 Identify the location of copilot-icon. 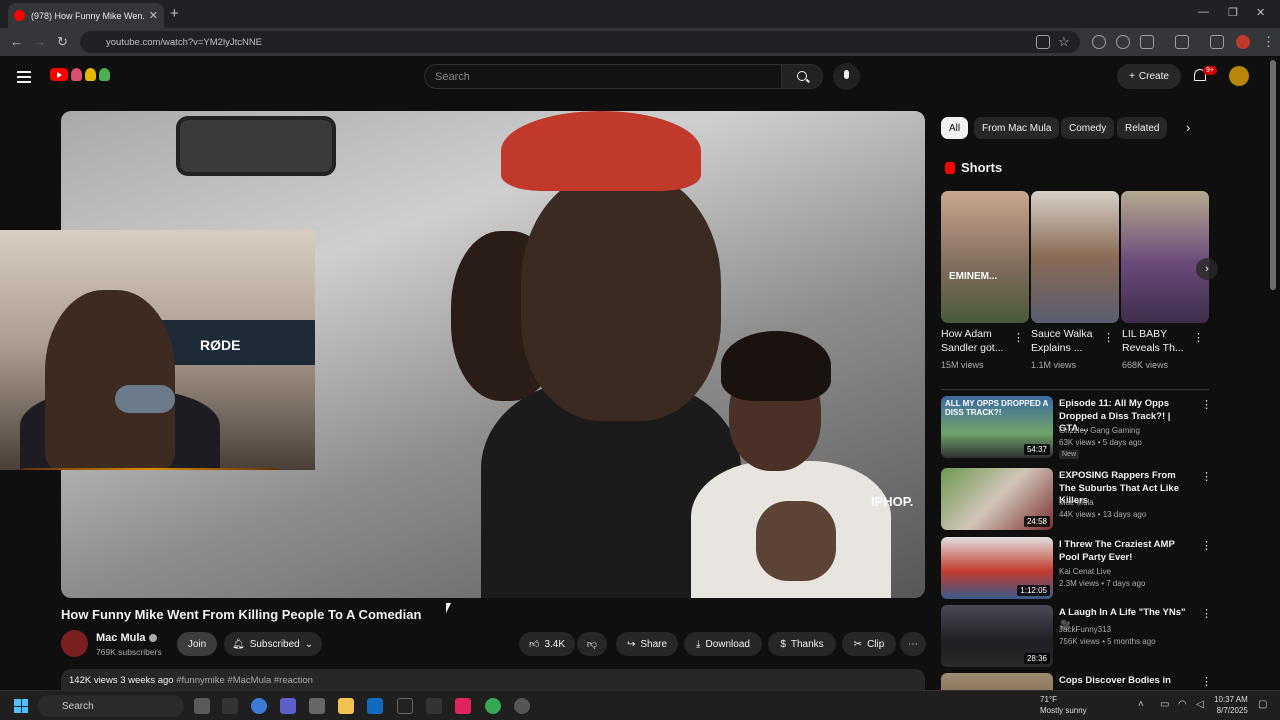
(259, 706).